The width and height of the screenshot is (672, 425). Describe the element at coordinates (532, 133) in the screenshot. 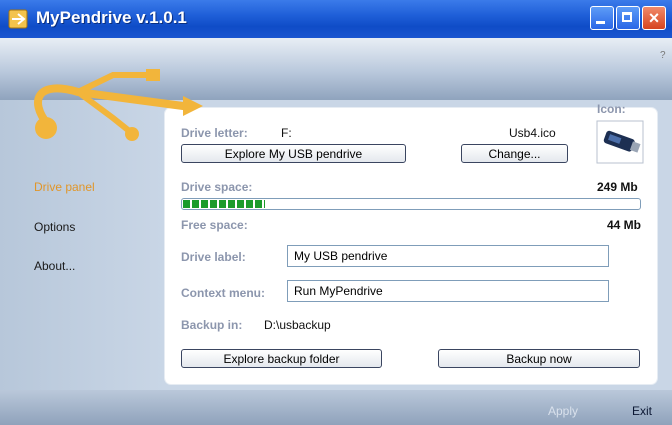

I see `icon-filename: Usb4.ico` at that location.